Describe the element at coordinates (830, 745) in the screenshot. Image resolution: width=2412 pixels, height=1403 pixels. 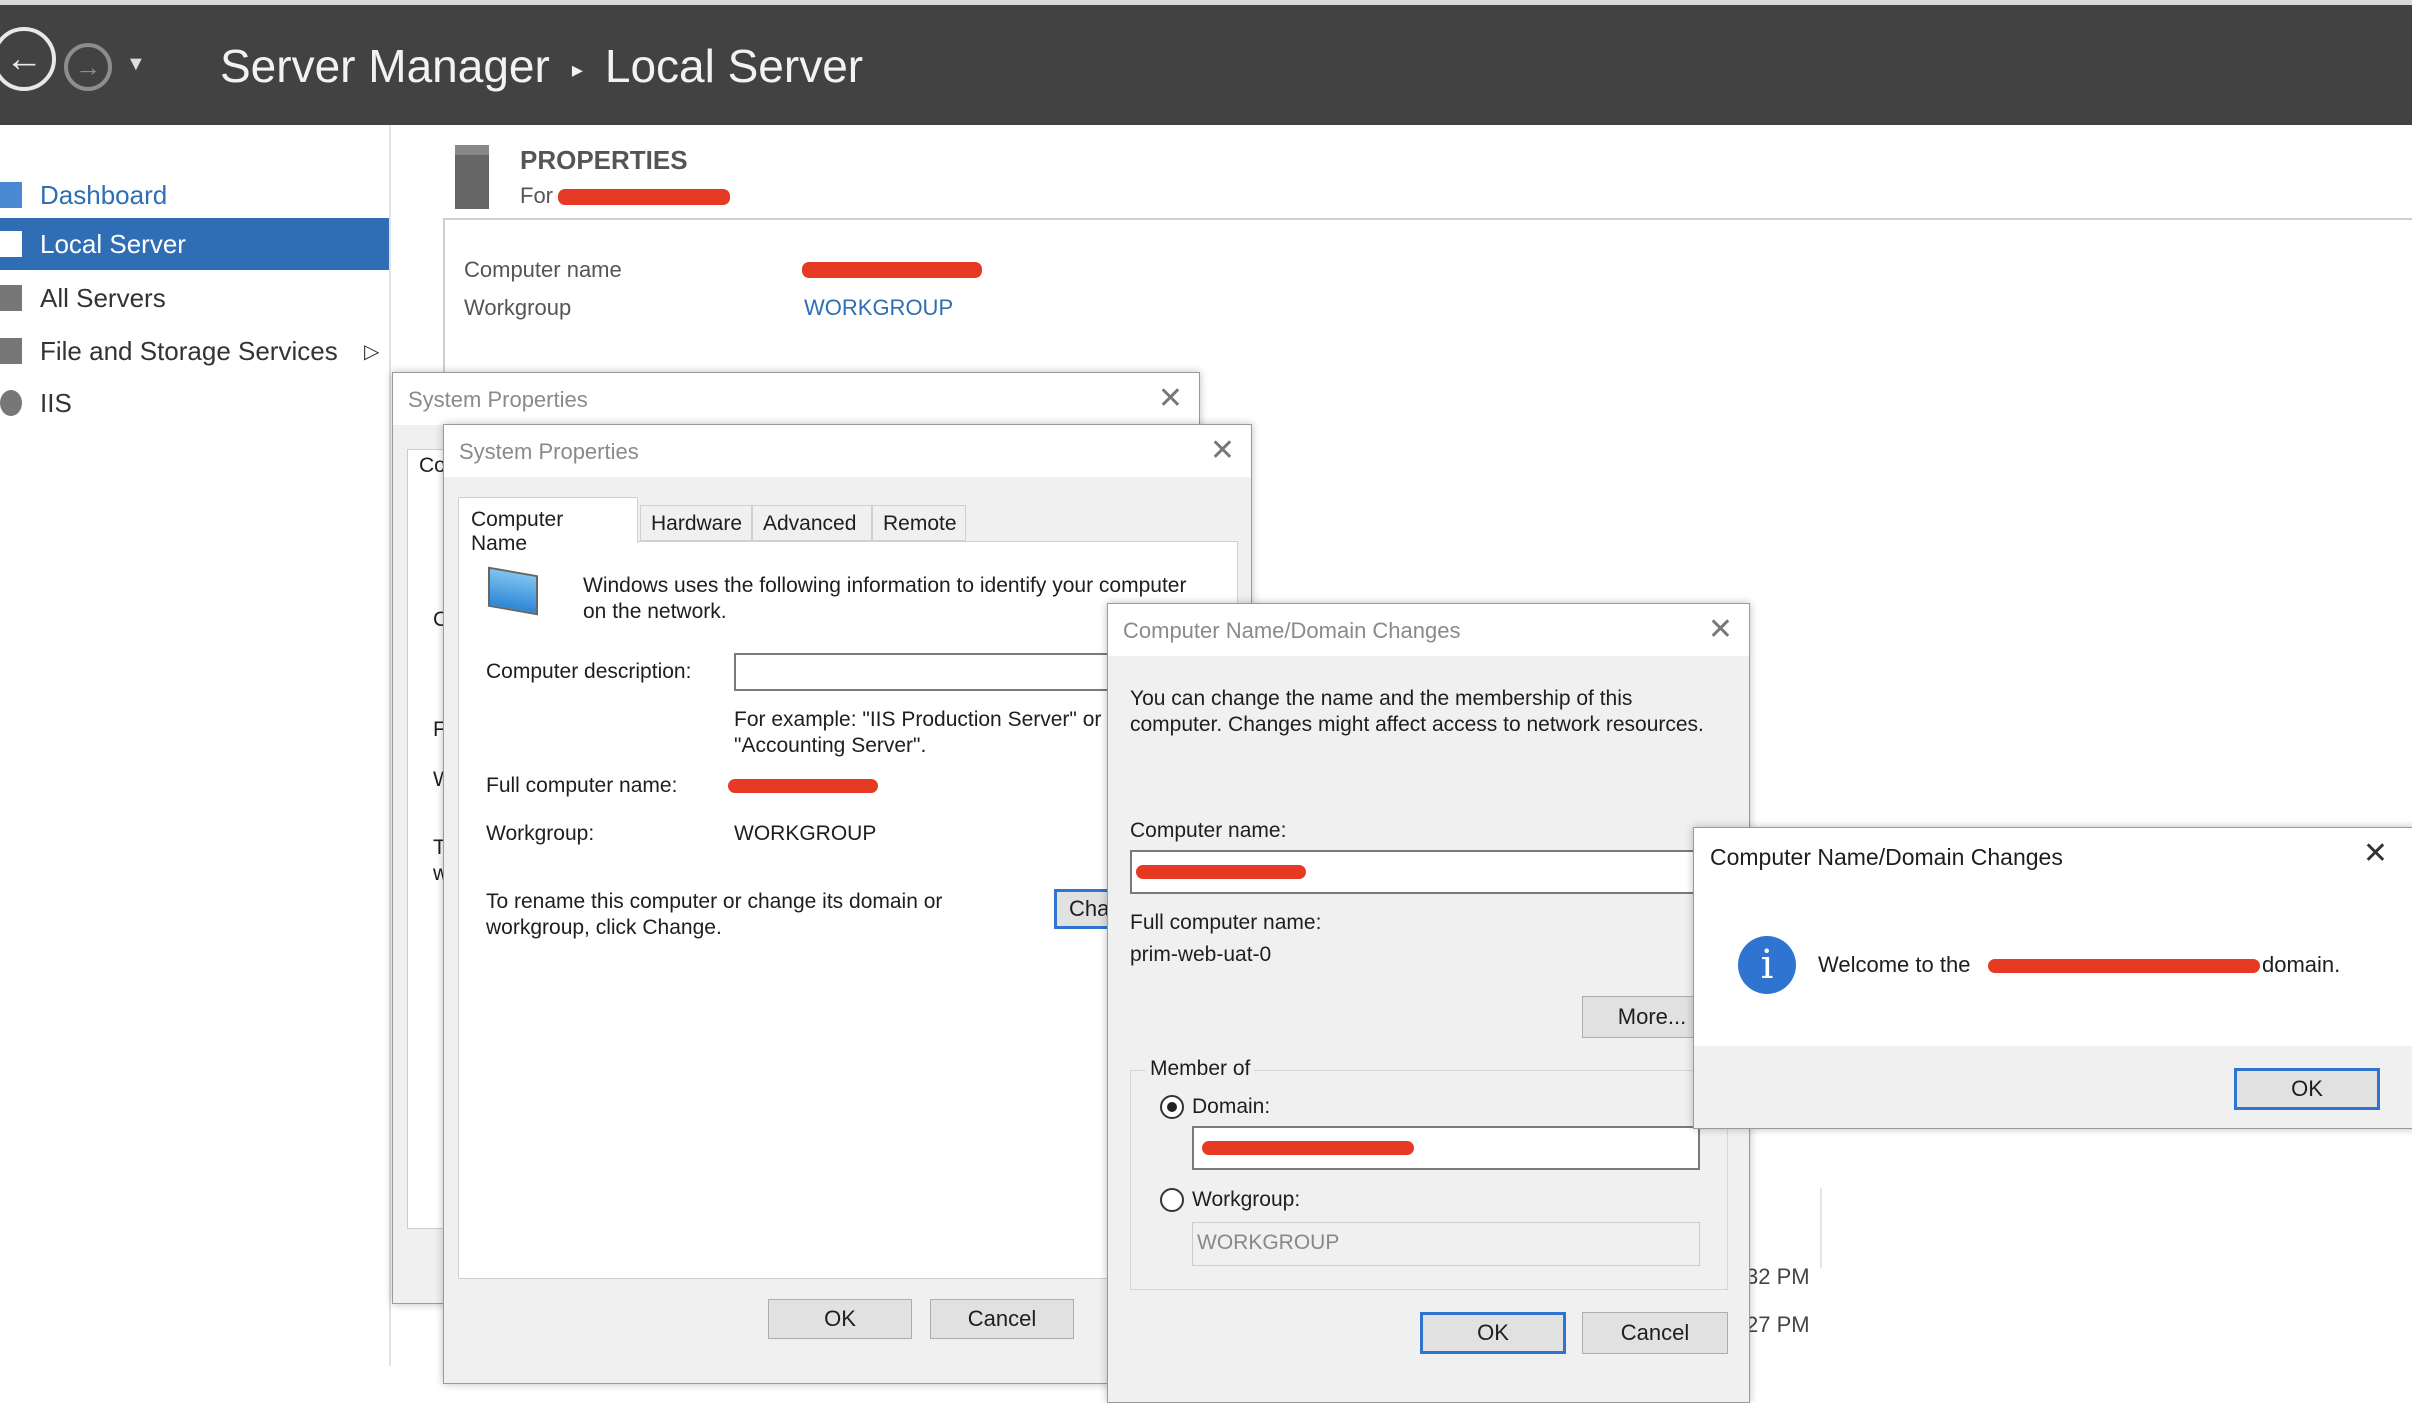
I see `example-text: "Accounting Server".` at that location.